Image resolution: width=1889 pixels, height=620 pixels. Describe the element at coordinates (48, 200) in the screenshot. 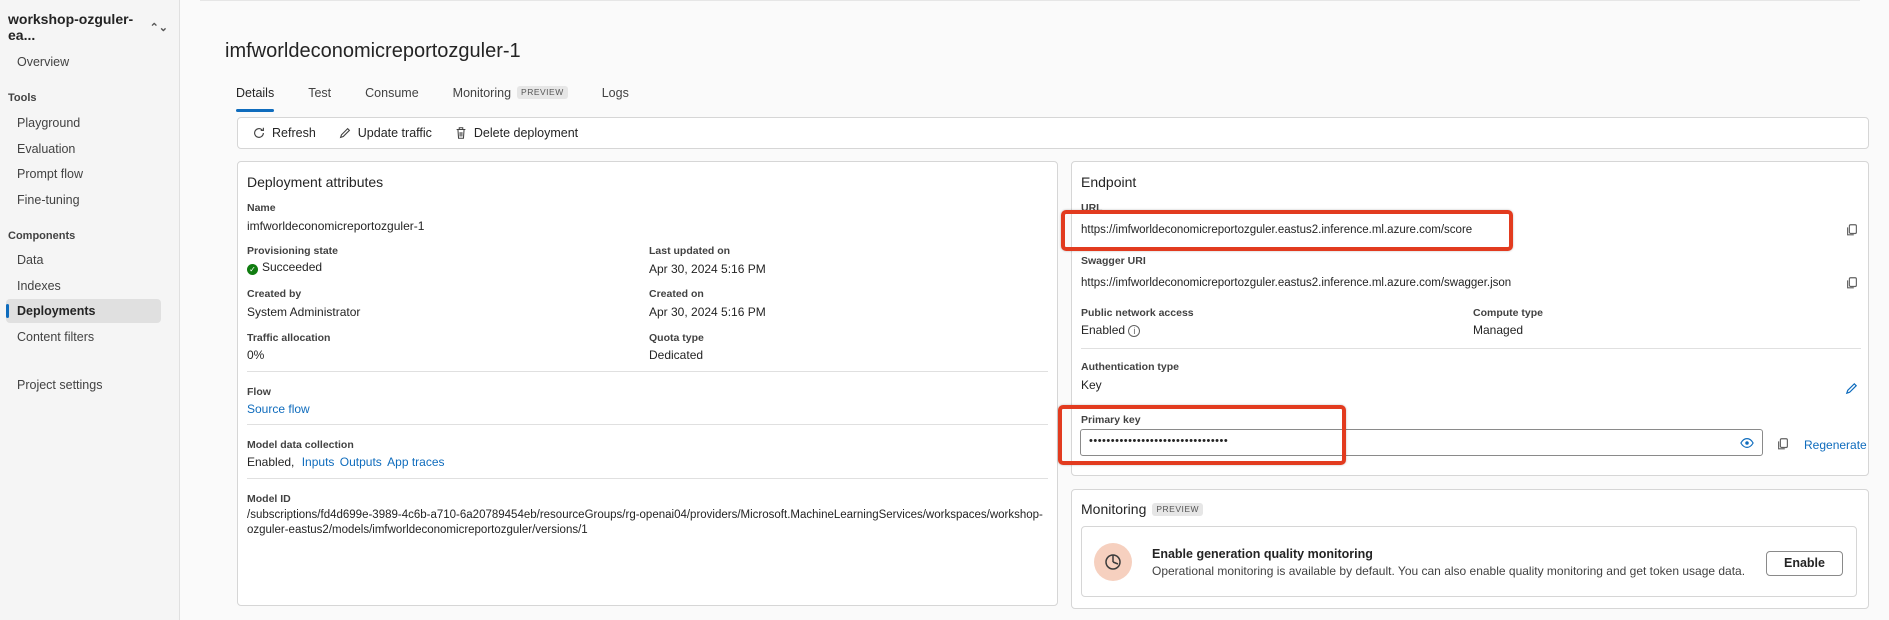

I see `sidebar-item-label: Fine-tuning` at that location.